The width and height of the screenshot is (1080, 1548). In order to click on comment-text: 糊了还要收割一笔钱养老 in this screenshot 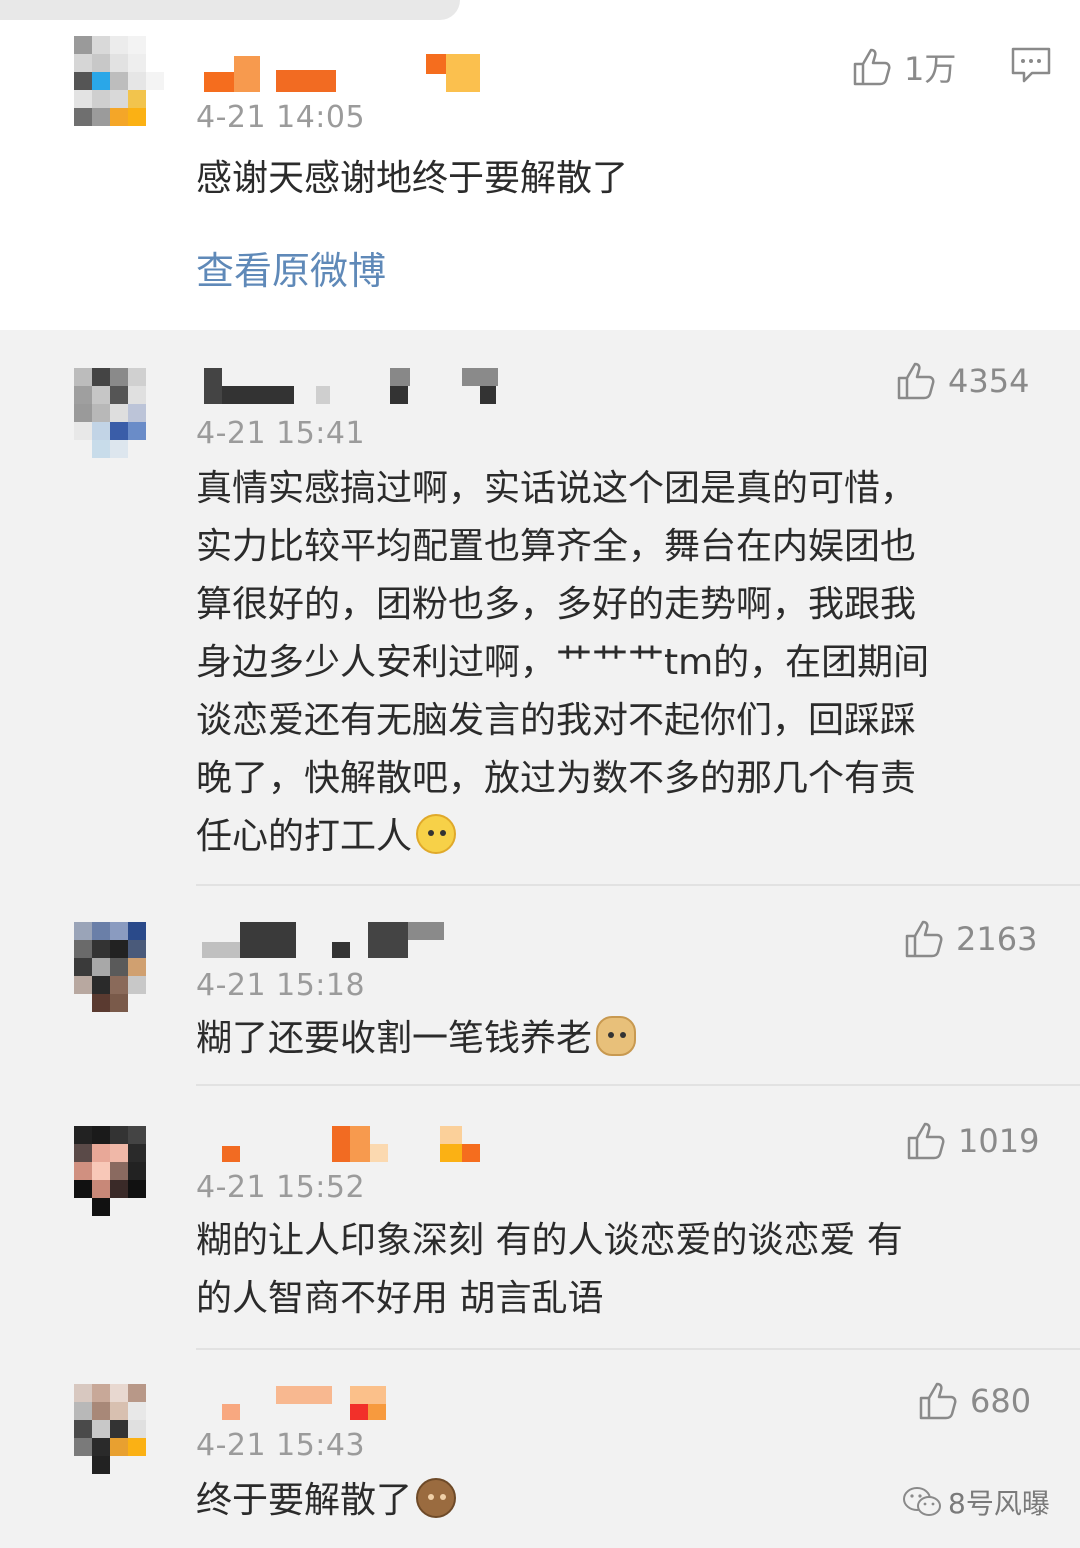, I will do `click(603, 1039)`.